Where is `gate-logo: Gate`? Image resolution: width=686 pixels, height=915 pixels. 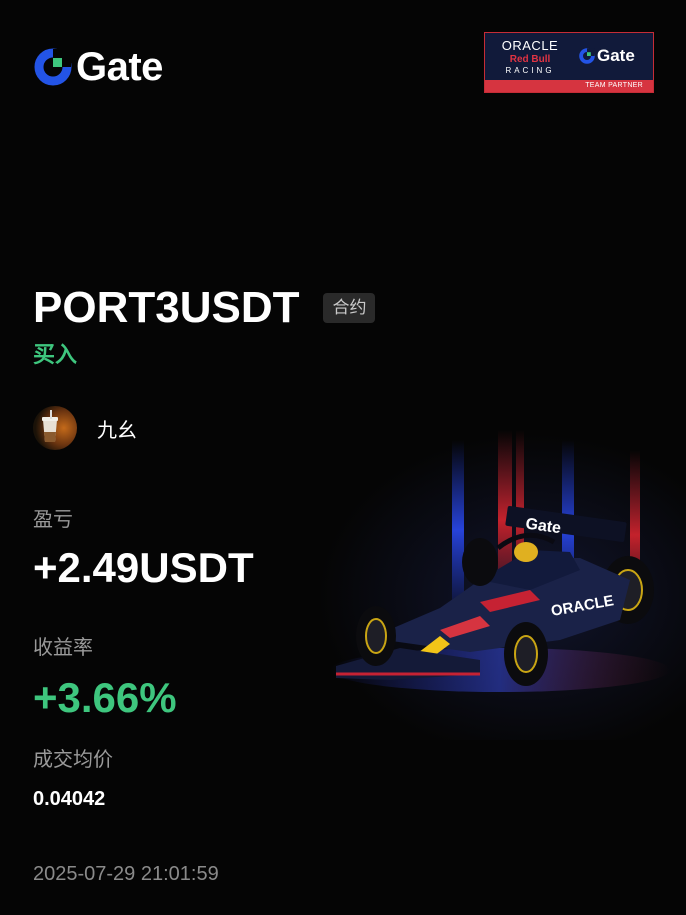 gate-logo: Gate is located at coordinates (98, 67).